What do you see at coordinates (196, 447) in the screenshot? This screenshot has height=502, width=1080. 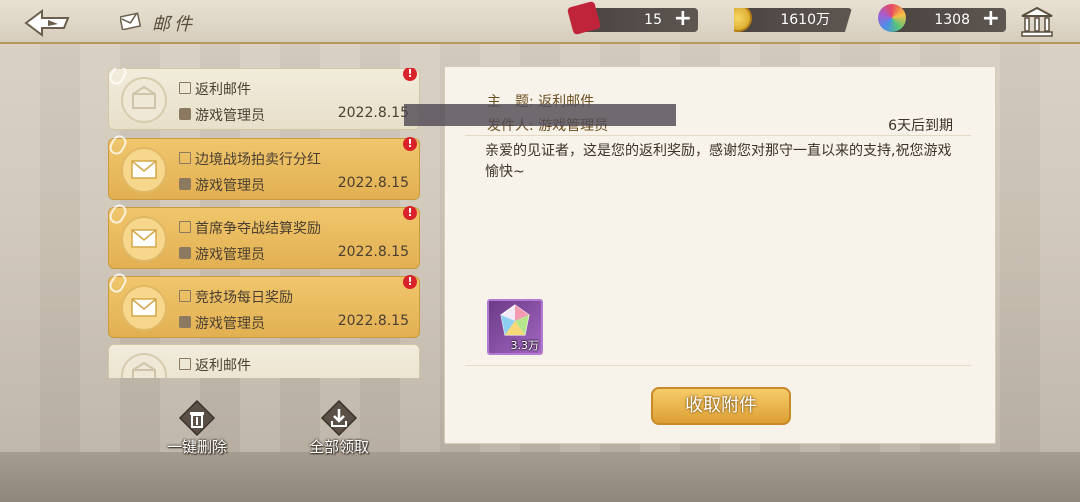 I see `delete-all-label: 一键删除` at bounding box center [196, 447].